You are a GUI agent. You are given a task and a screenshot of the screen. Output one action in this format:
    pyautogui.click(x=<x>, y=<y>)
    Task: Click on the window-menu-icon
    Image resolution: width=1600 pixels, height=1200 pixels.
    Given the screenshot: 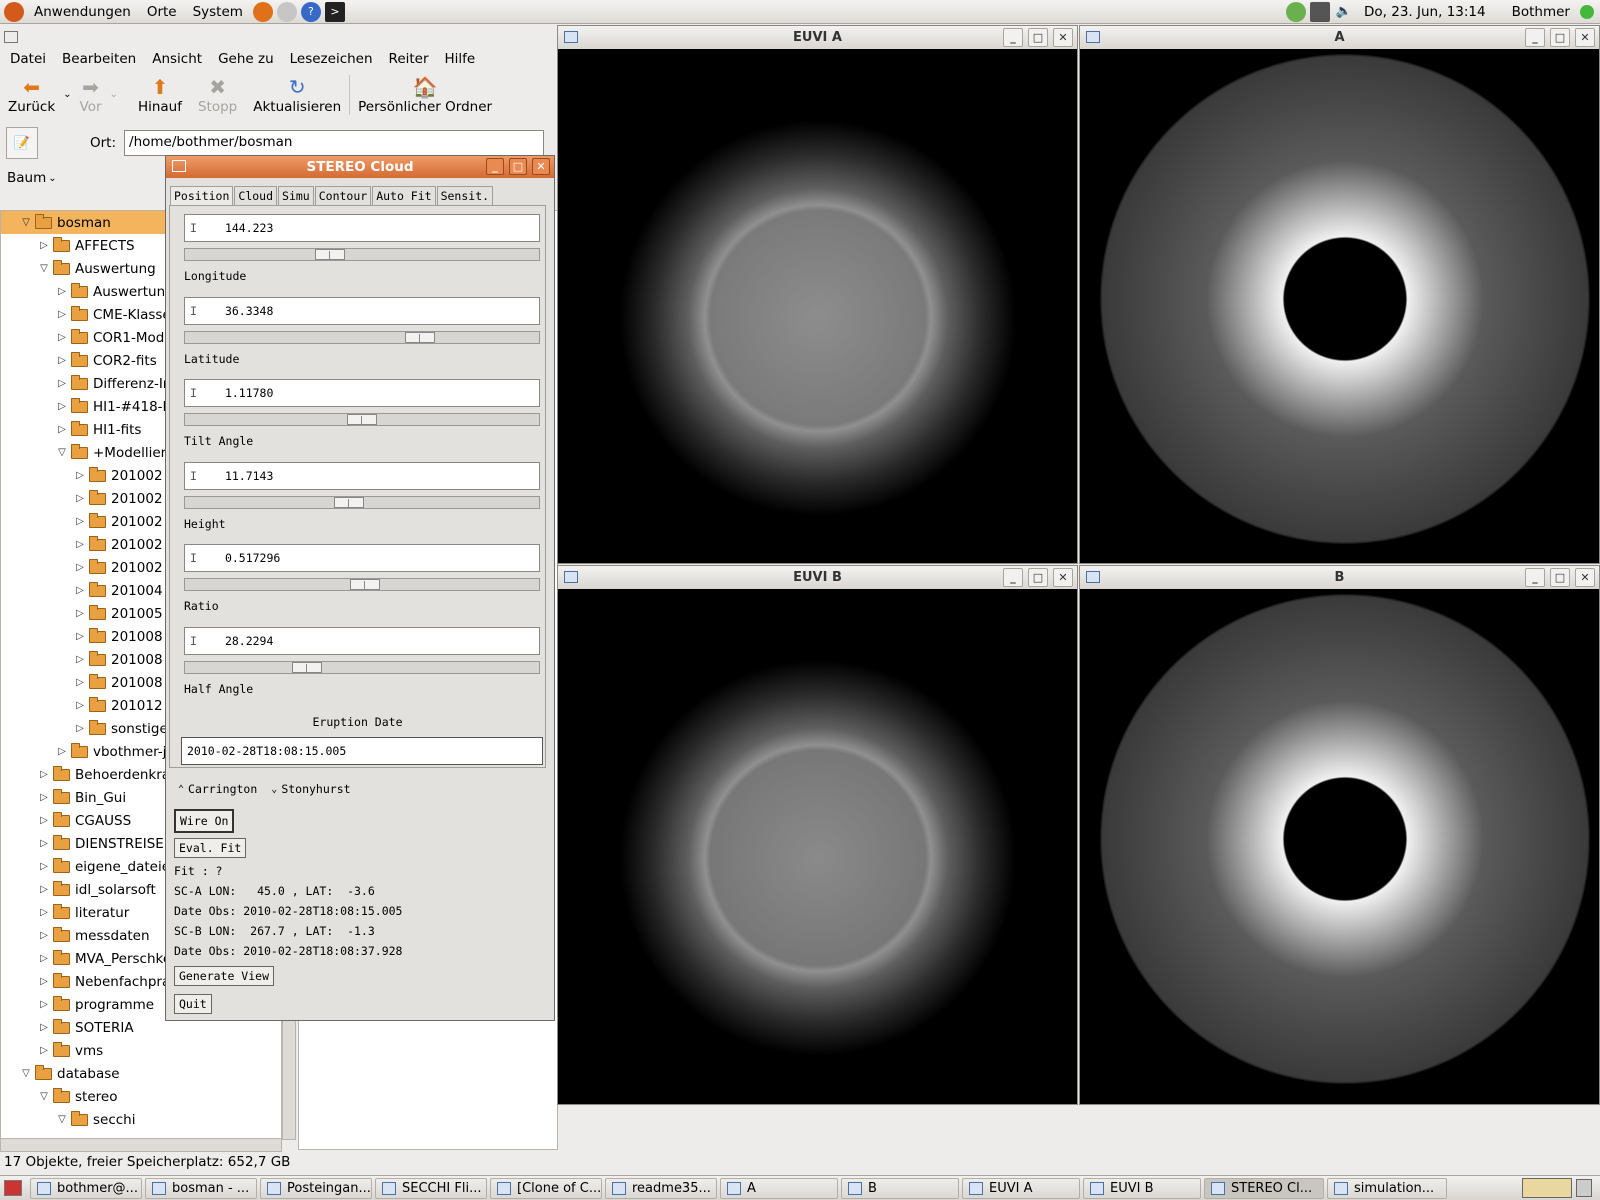 What is the action you would take?
    pyautogui.click(x=11, y=37)
    